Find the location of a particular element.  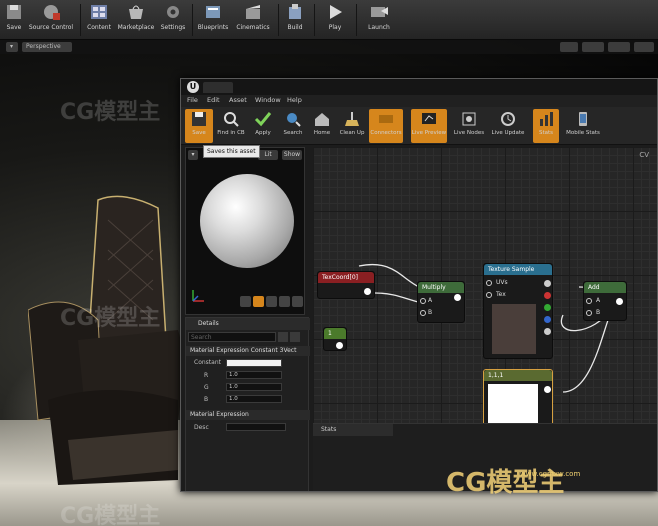

search-button: Search is located at coordinates (293, 126).